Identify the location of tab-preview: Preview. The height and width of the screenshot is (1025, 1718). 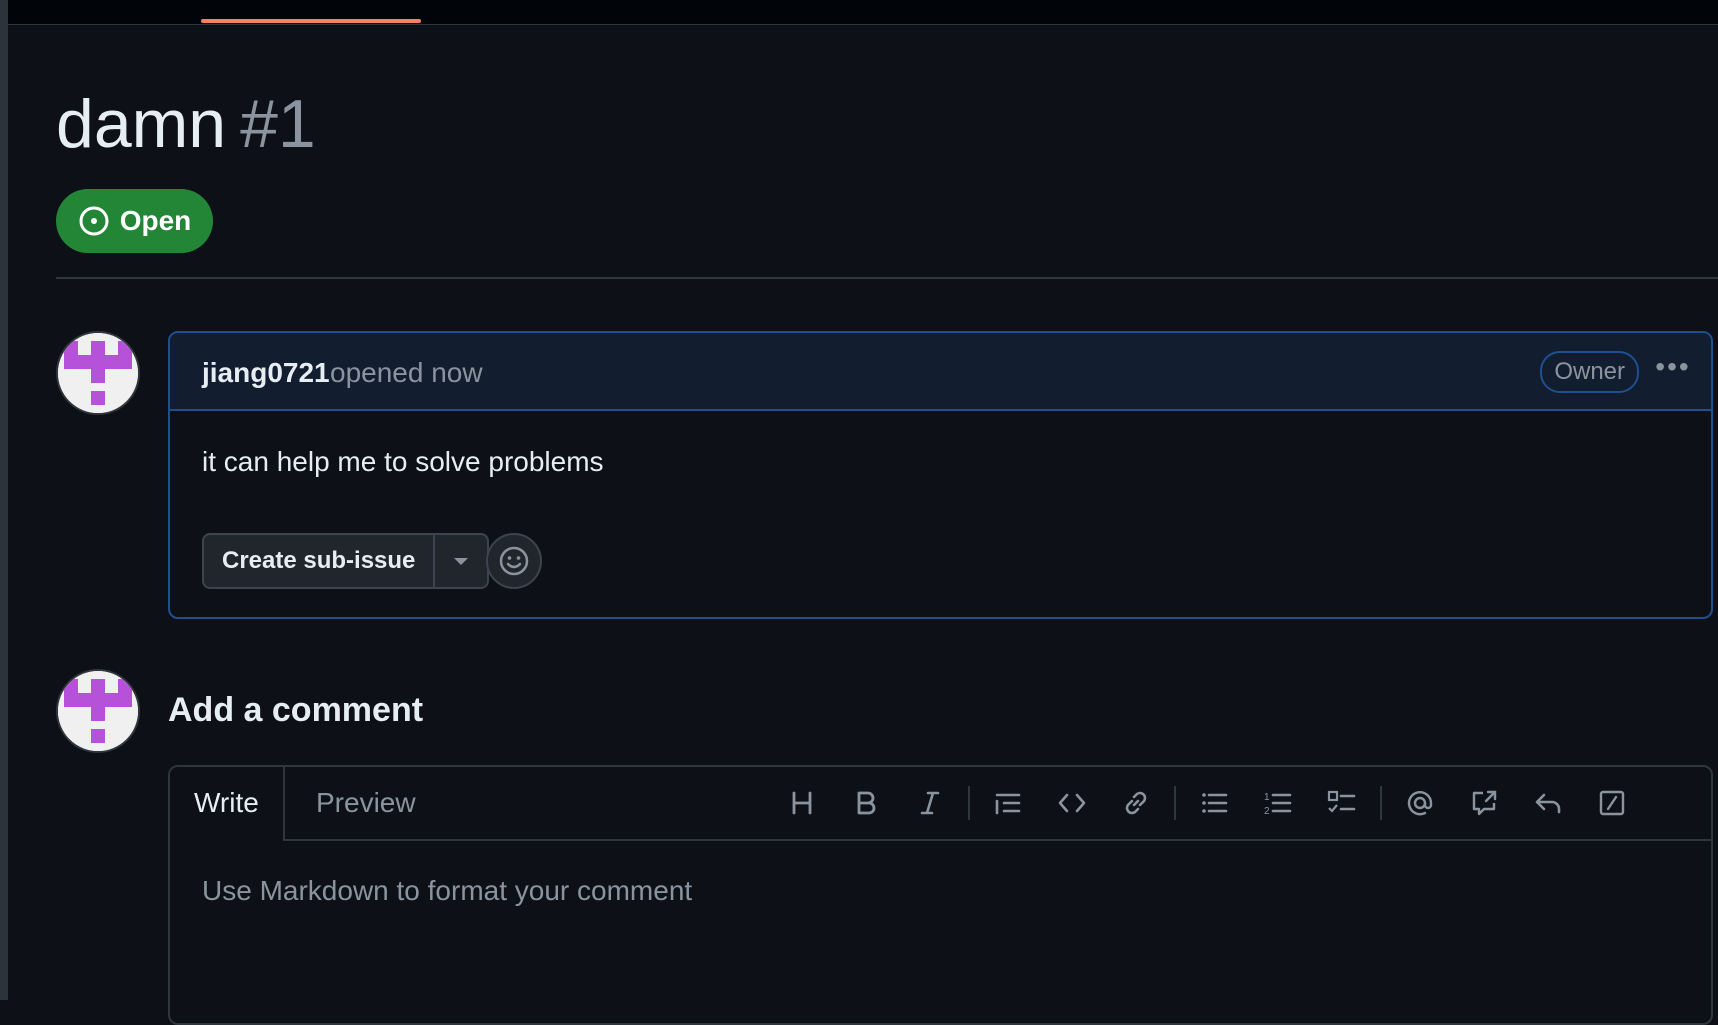
(366, 803).